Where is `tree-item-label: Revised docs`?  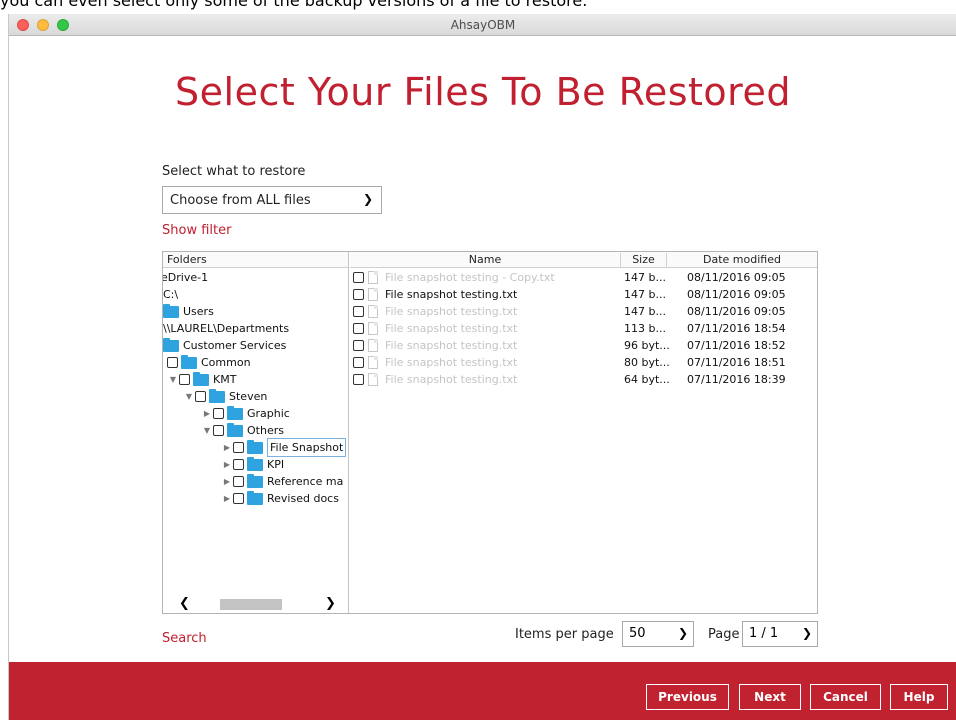 tree-item-label: Revised docs is located at coordinates (303, 498).